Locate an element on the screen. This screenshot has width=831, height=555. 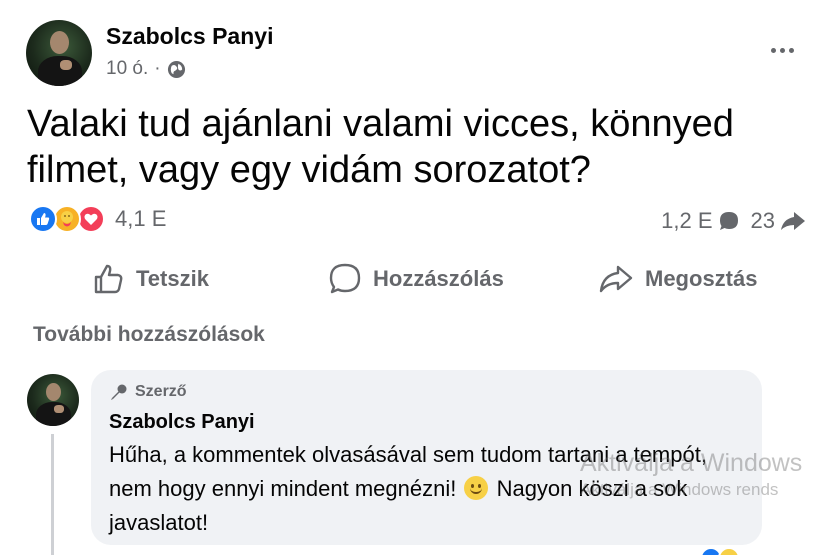
reactions-summary: 4,1 E is located at coordinates (97, 219).